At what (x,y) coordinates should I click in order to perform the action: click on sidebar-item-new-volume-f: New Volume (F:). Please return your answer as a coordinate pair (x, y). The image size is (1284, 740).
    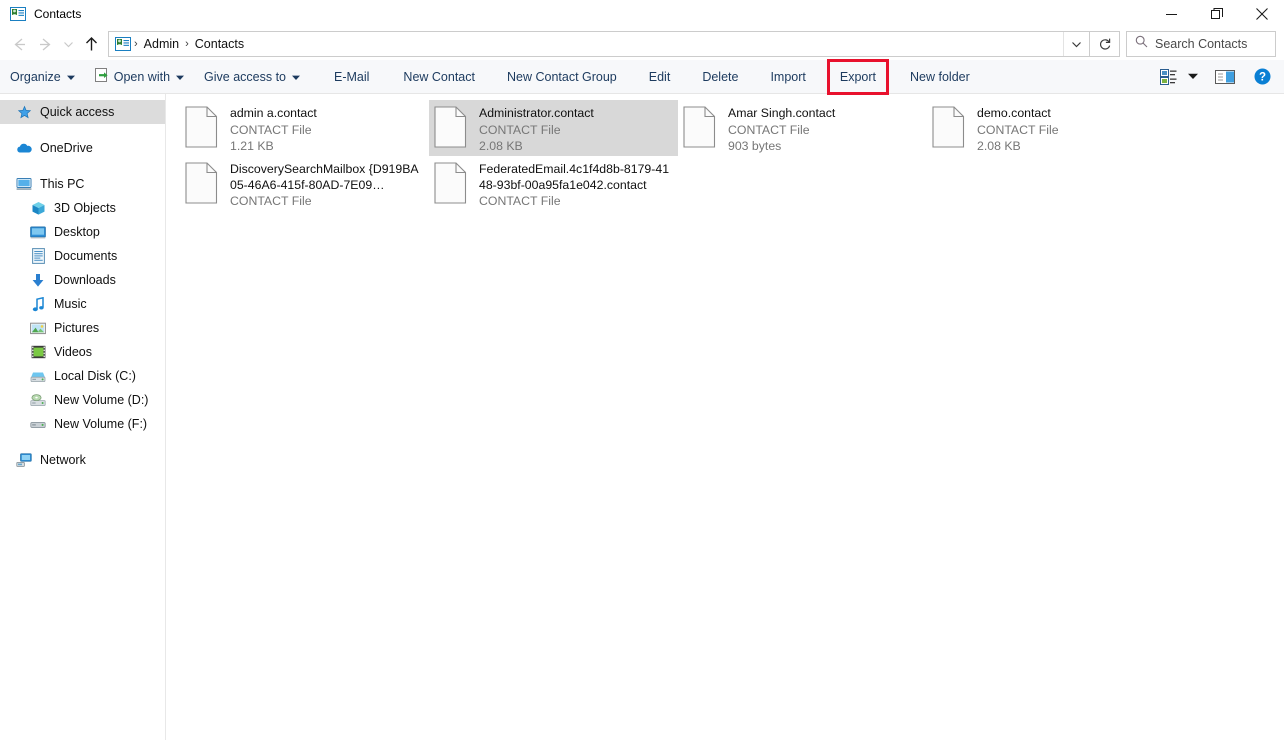
    Looking at the image, I should click on (82, 424).